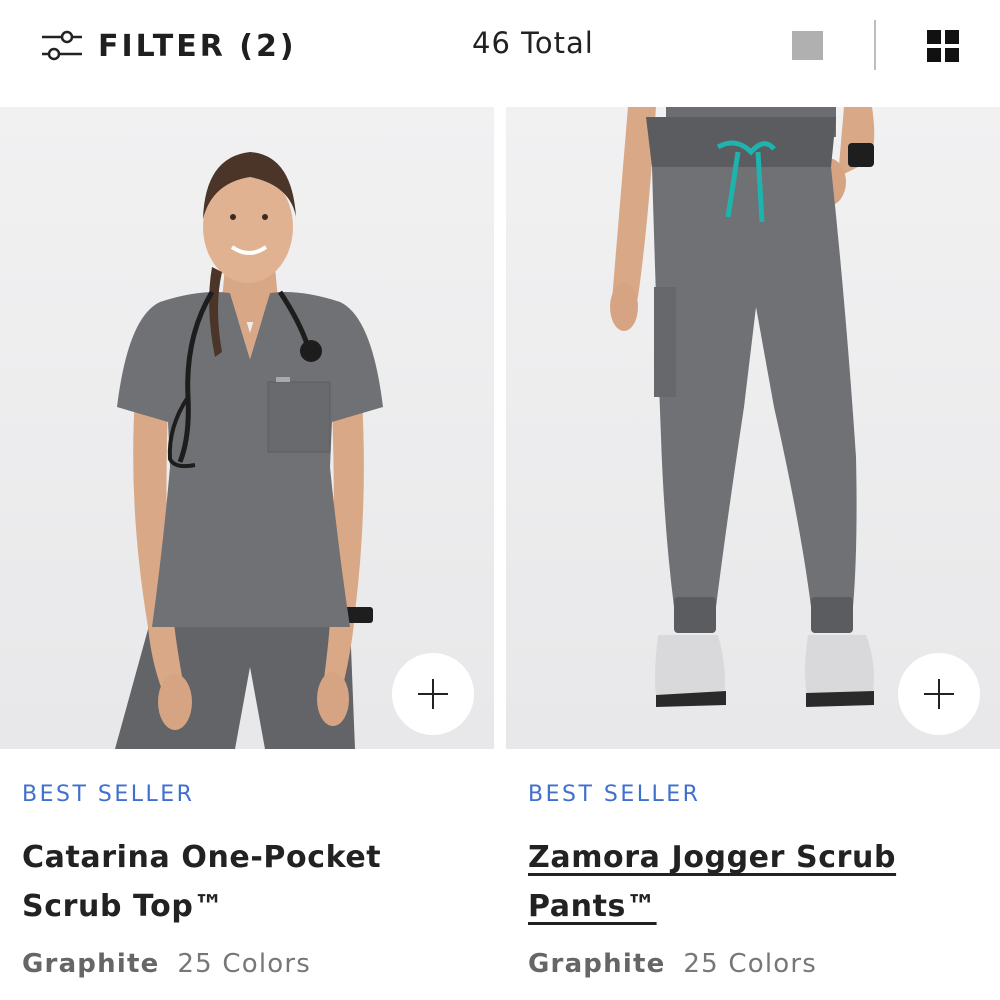  I want to click on filter-button: FILTER (2), so click(168, 46).